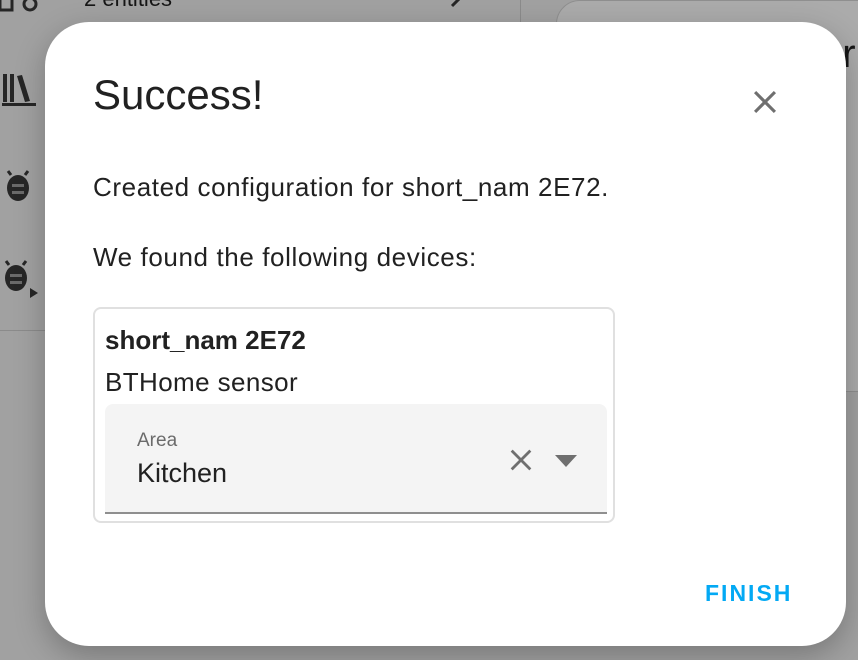 This screenshot has height=660, width=858. What do you see at coordinates (356, 459) in the screenshot?
I see `area-select: Area Kitchen` at bounding box center [356, 459].